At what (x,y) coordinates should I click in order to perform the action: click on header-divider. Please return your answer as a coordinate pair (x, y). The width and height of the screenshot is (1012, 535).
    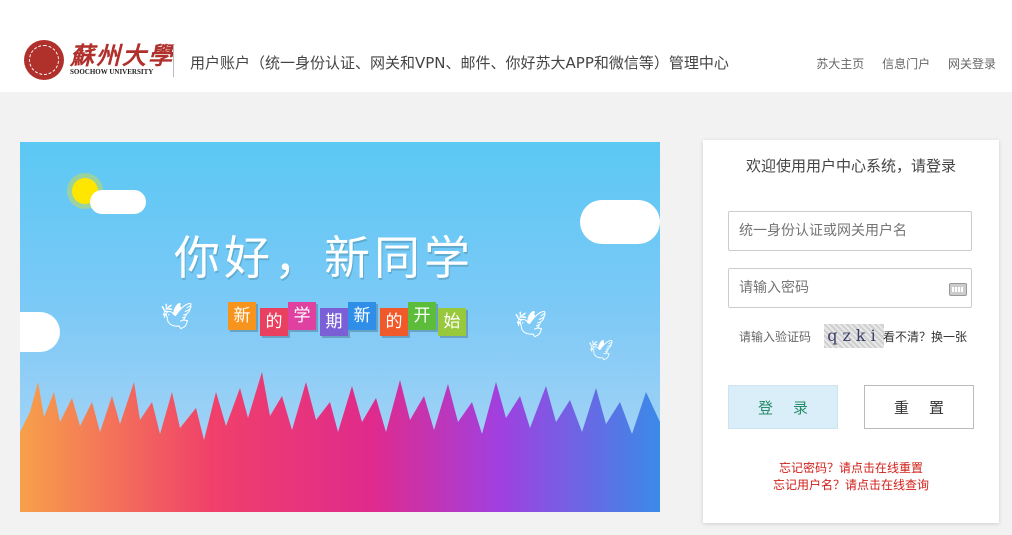
    Looking at the image, I should click on (173, 61).